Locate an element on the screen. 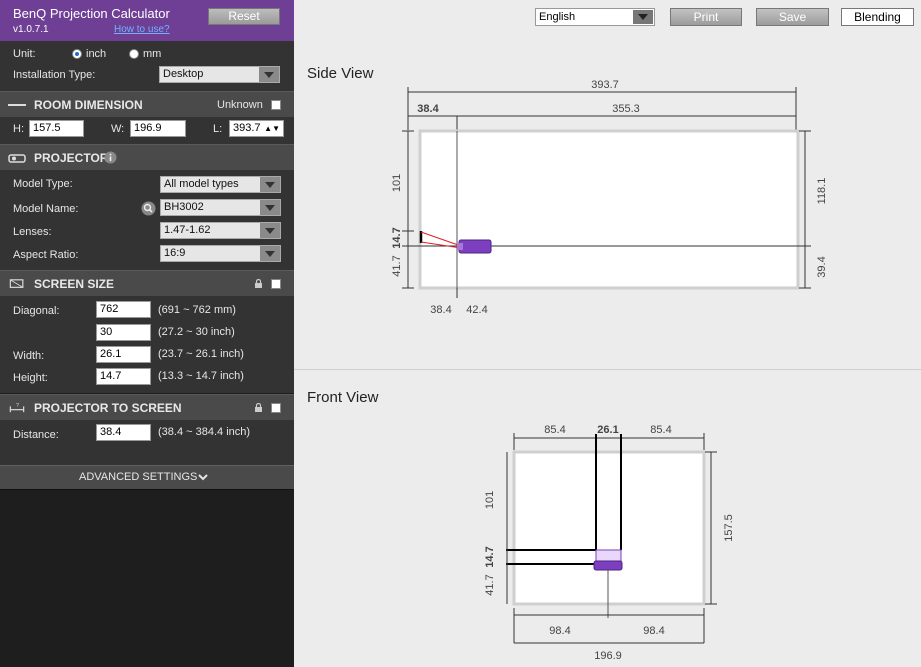  save-button: Save is located at coordinates (792, 17).